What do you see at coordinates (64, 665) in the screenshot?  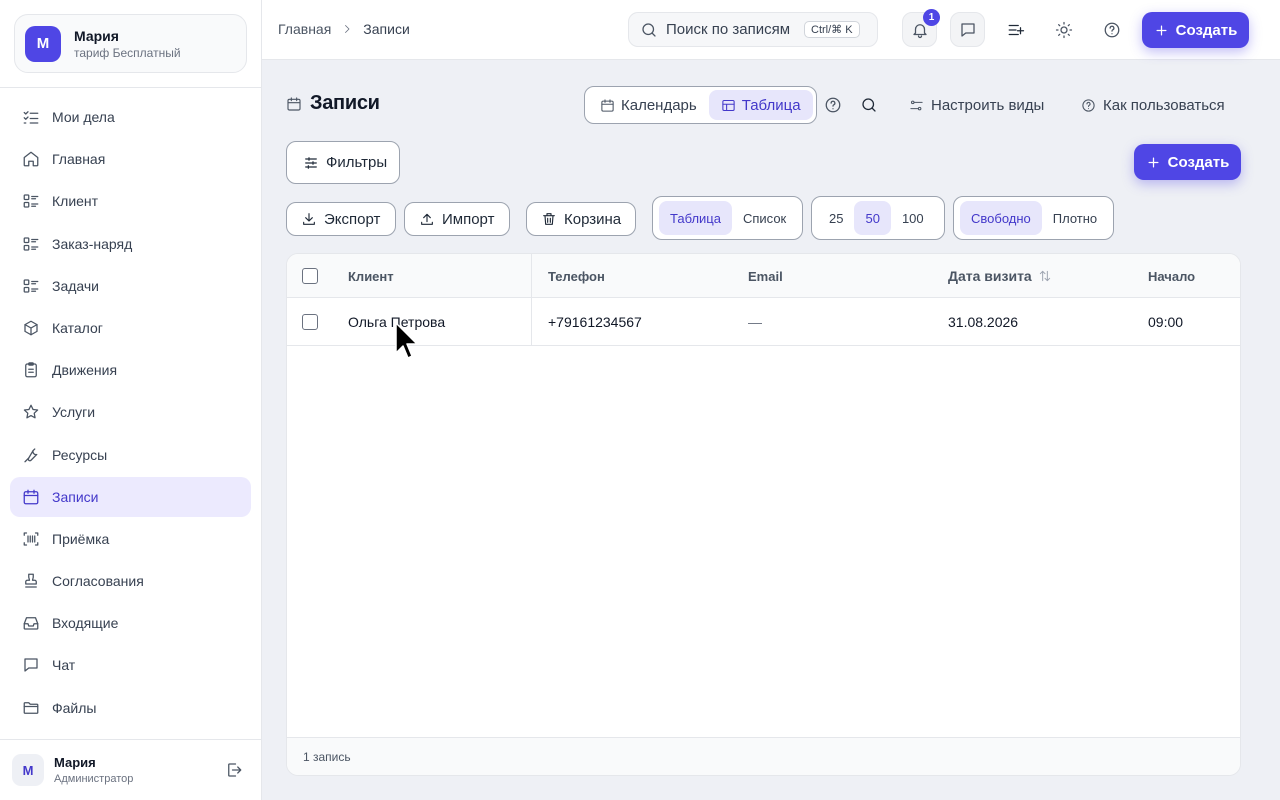 I see `sidebar-item-label: Чат` at bounding box center [64, 665].